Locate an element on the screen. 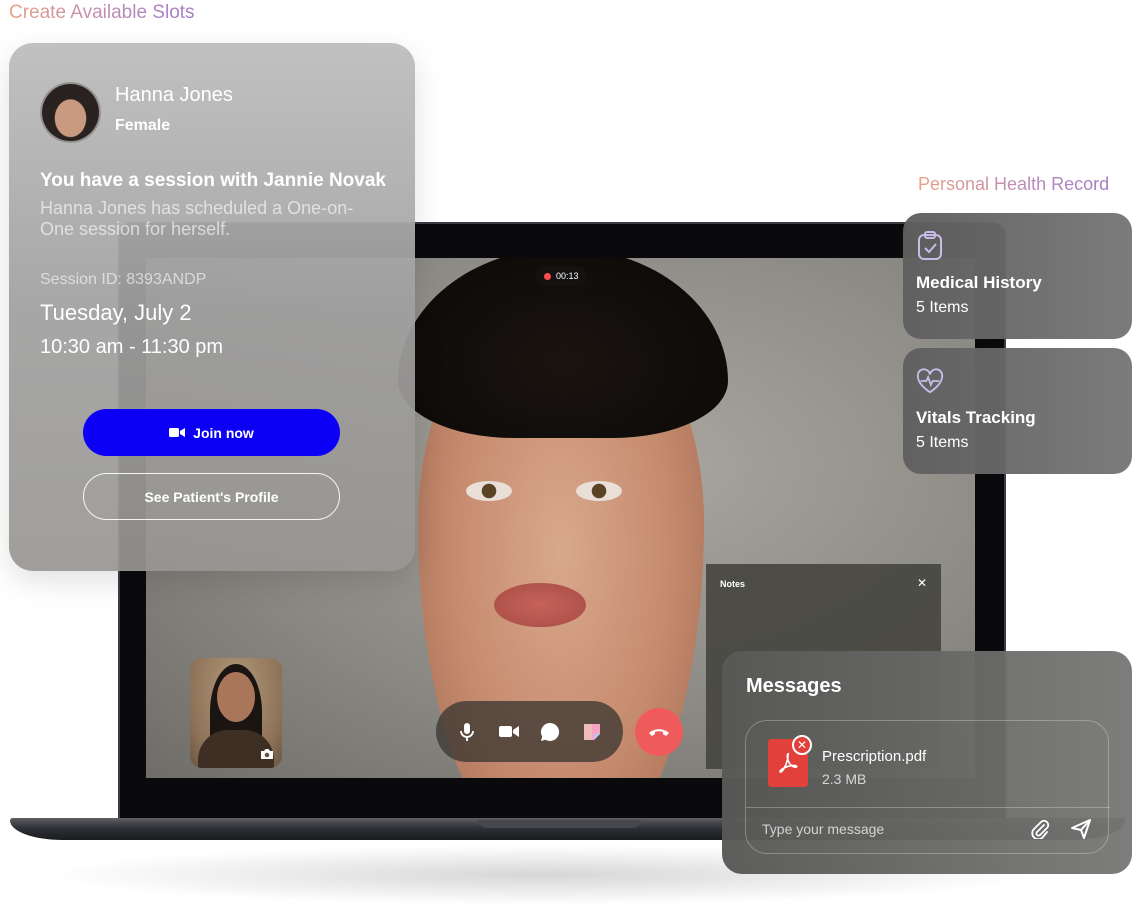 This screenshot has width=1133, height=919. switch-camera-icon is located at coordinates (267, 754).